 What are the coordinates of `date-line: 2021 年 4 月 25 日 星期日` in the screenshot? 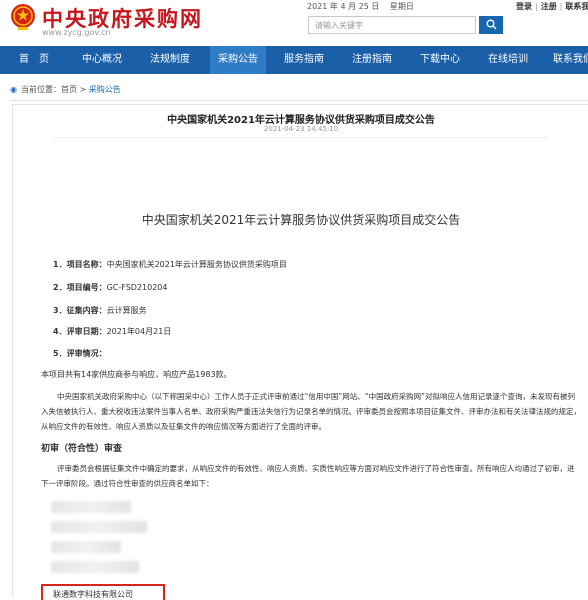 It's located at (364, 6).